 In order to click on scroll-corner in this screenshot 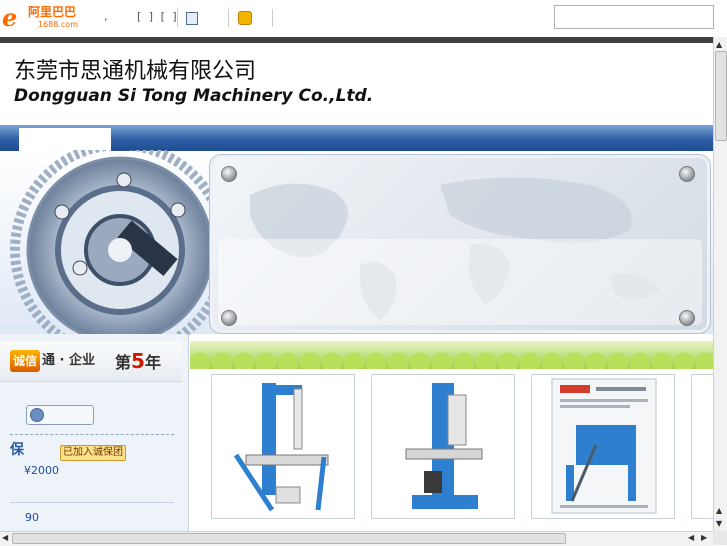, I will do `click(720, 538)`.